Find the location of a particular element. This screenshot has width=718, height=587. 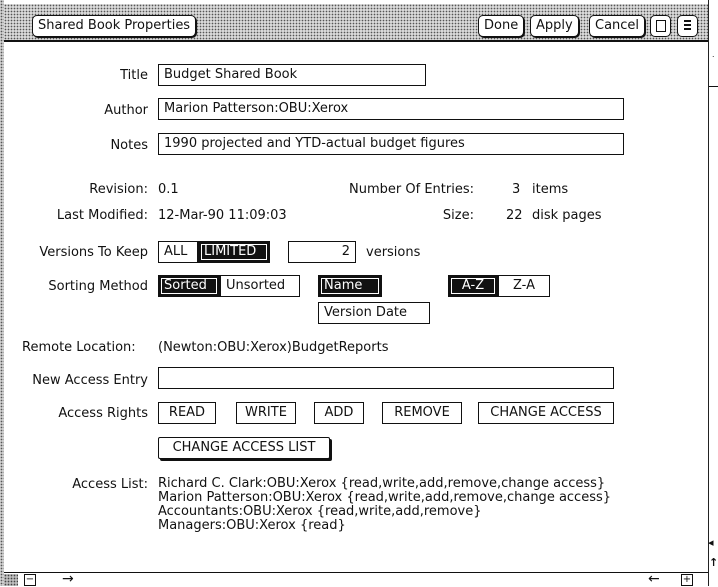

scroll-minus-icon: − is located at coordinates (30, 580).